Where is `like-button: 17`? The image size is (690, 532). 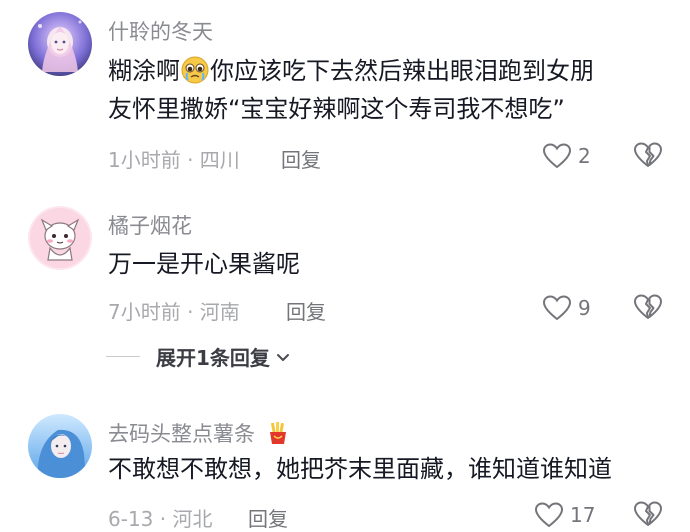
like-button: 17 is located at coordinates (564, 515).